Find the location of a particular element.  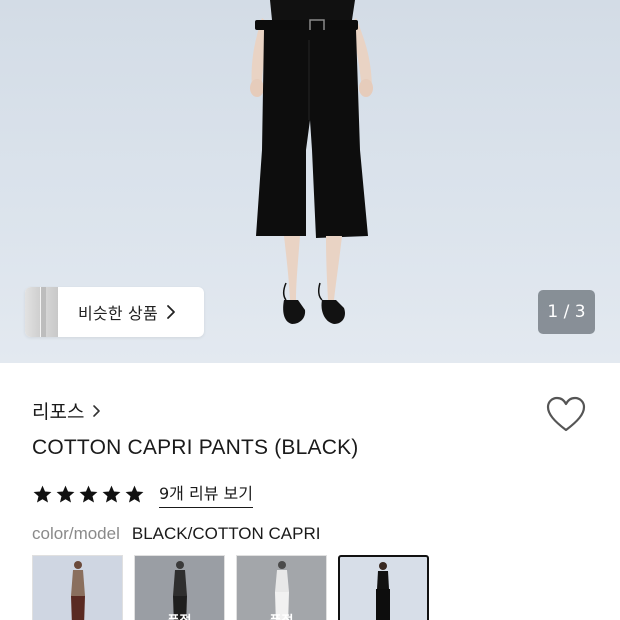

heart-outline-icon is located at coordinates (566, 414).